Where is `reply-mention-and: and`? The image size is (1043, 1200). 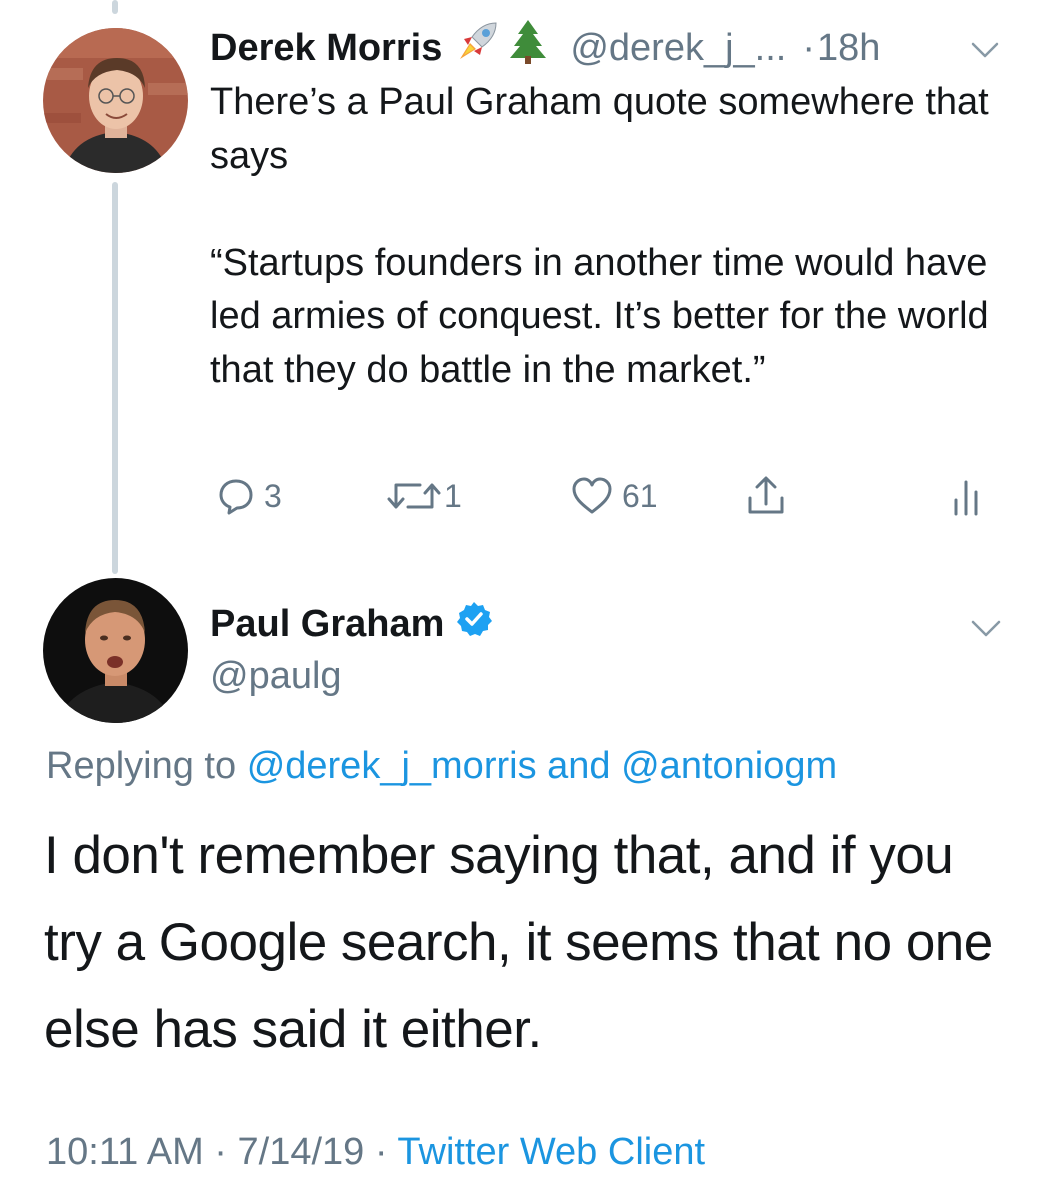 reply-mention-and: and is located at coordinates (578, 766).